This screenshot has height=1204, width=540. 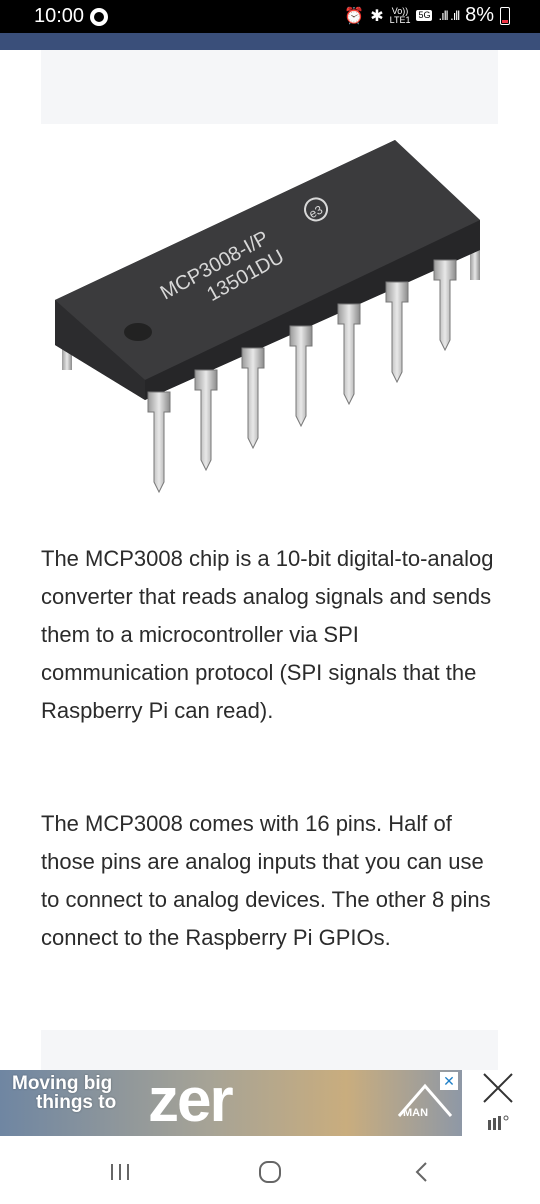 I want to click on home-icon, so click(x=270, y=1172).